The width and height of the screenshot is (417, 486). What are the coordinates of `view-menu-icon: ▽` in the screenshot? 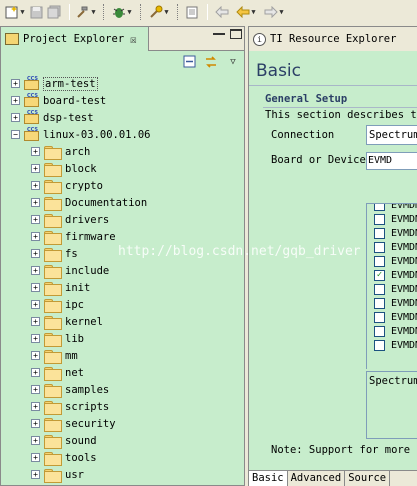 It's located at (233, 62).